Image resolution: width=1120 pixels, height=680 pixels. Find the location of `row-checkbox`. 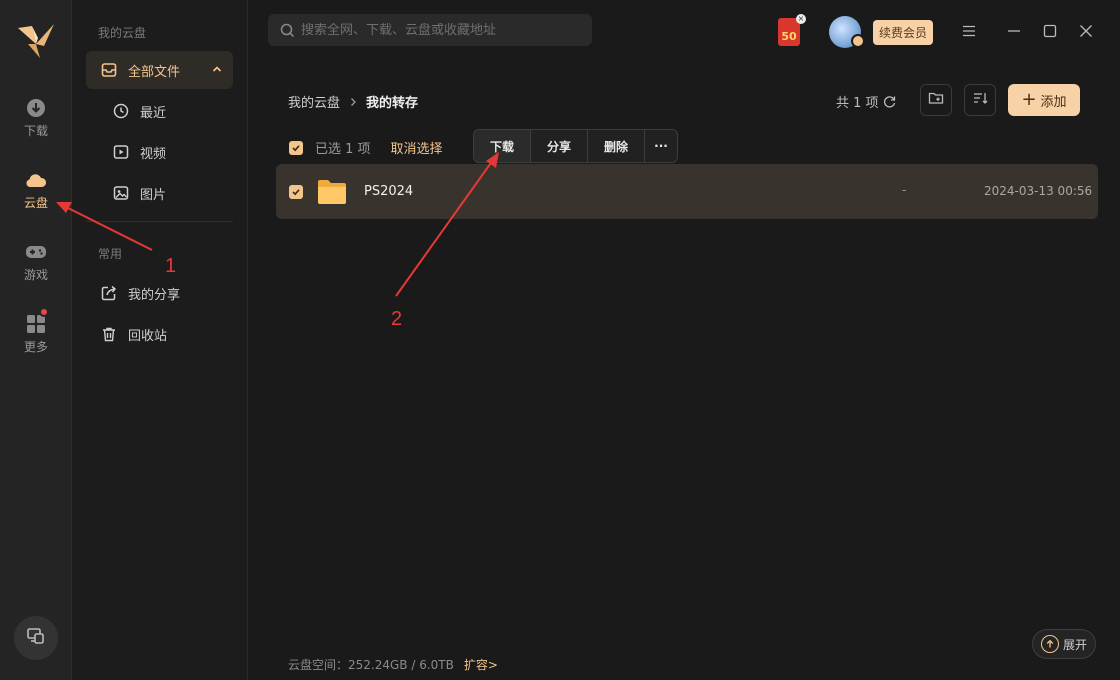

row-checkbox is located at coordinates (296, 191).